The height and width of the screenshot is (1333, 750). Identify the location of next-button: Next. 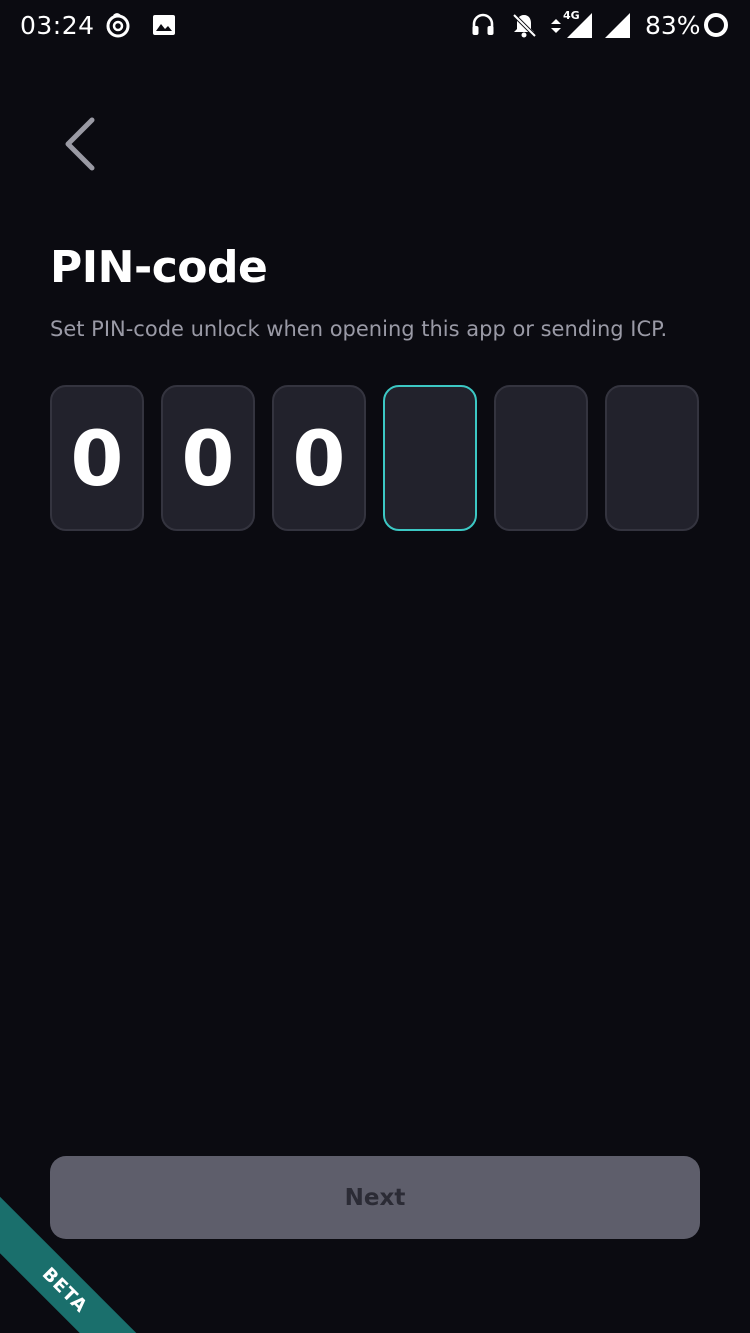
(375, 1197).